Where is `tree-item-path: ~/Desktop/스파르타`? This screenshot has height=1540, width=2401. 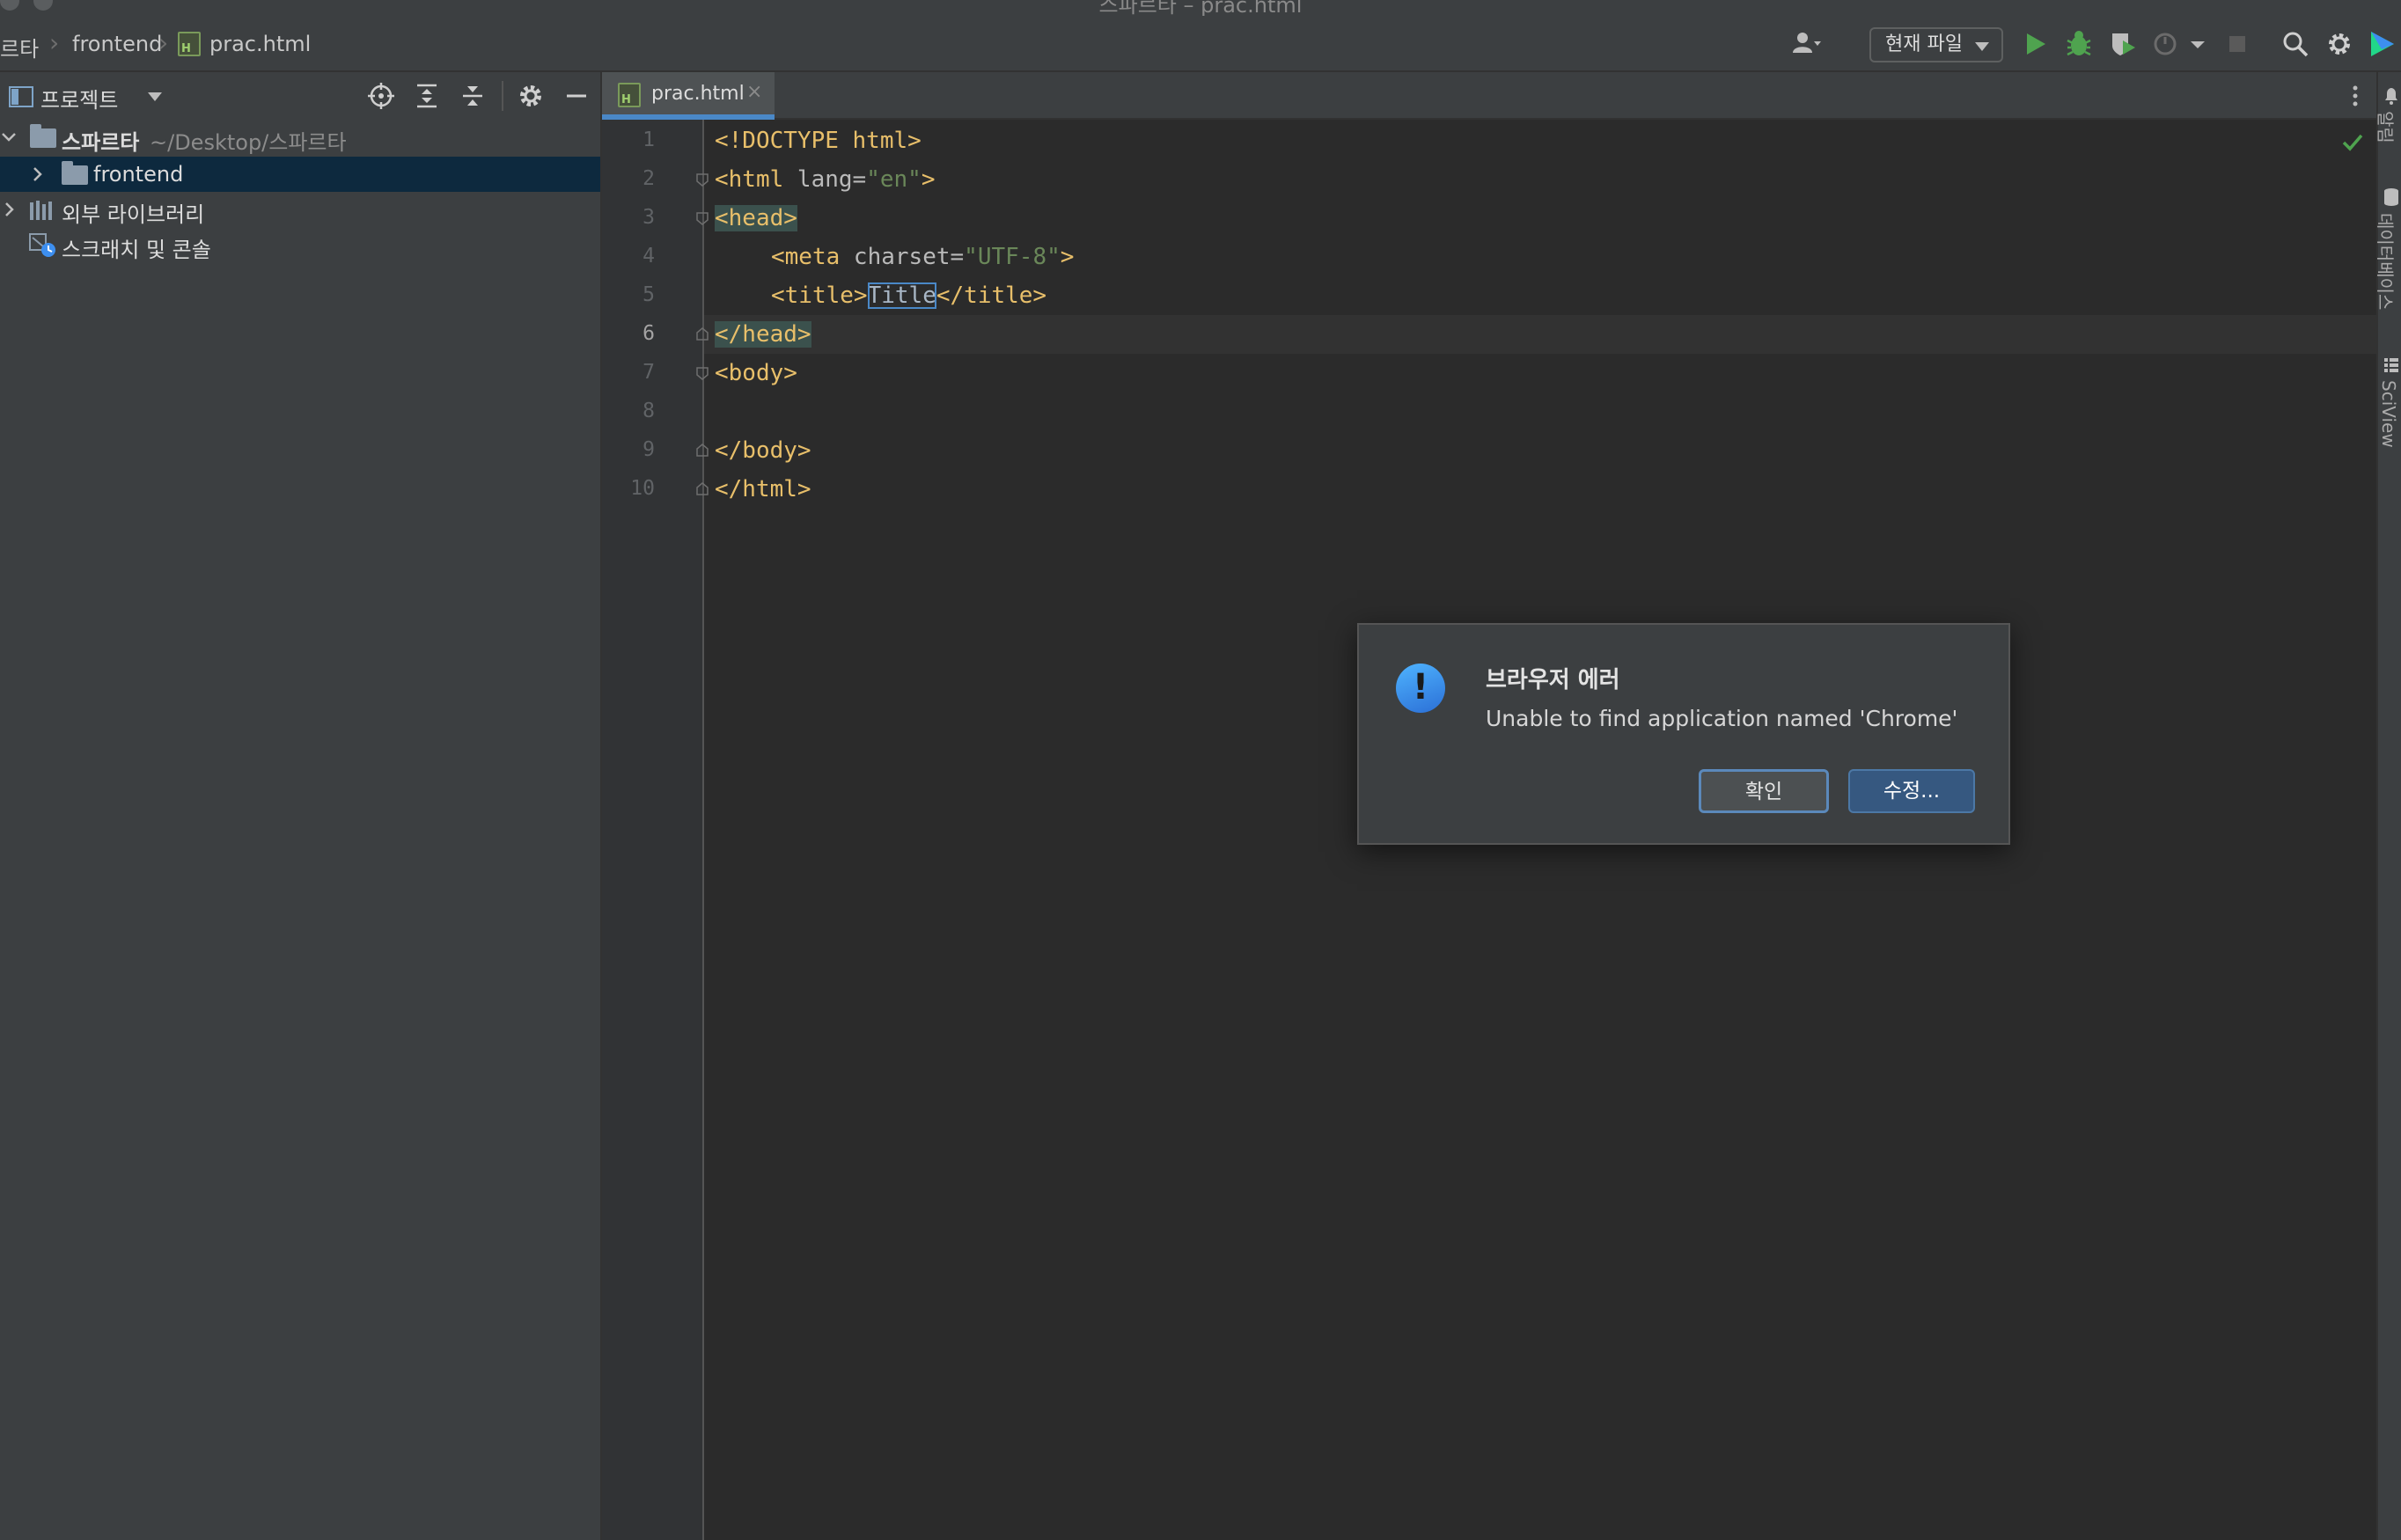
tree-item-path: ~/Desktop/스파르타 is located at coordinates (248, 142).